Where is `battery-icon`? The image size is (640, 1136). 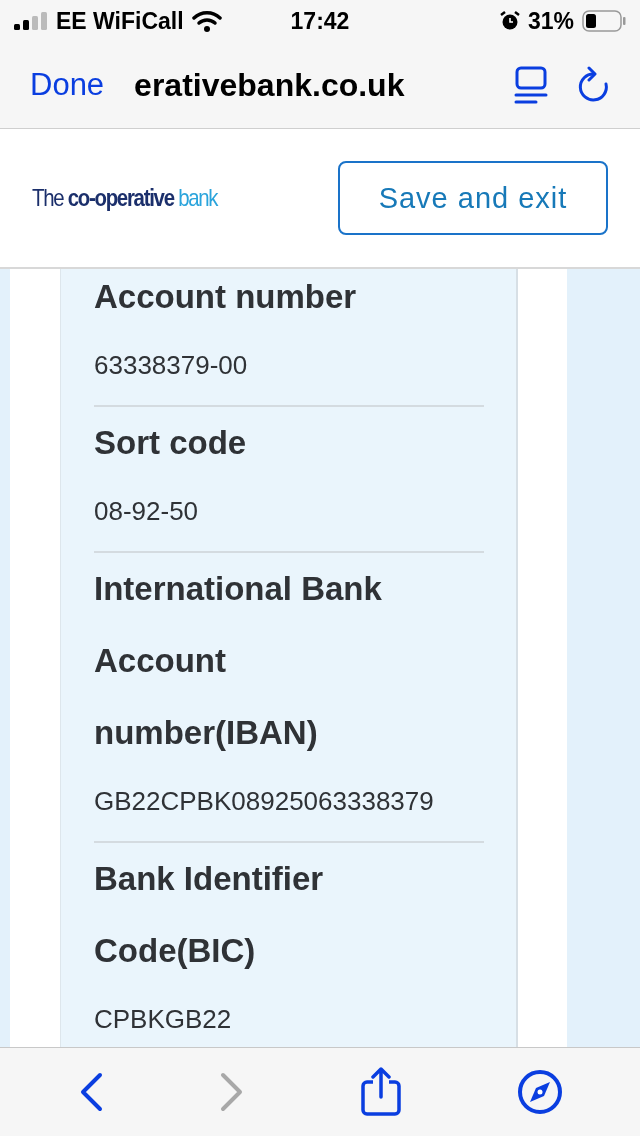
battery-icon is located at coordinates (604, 21).